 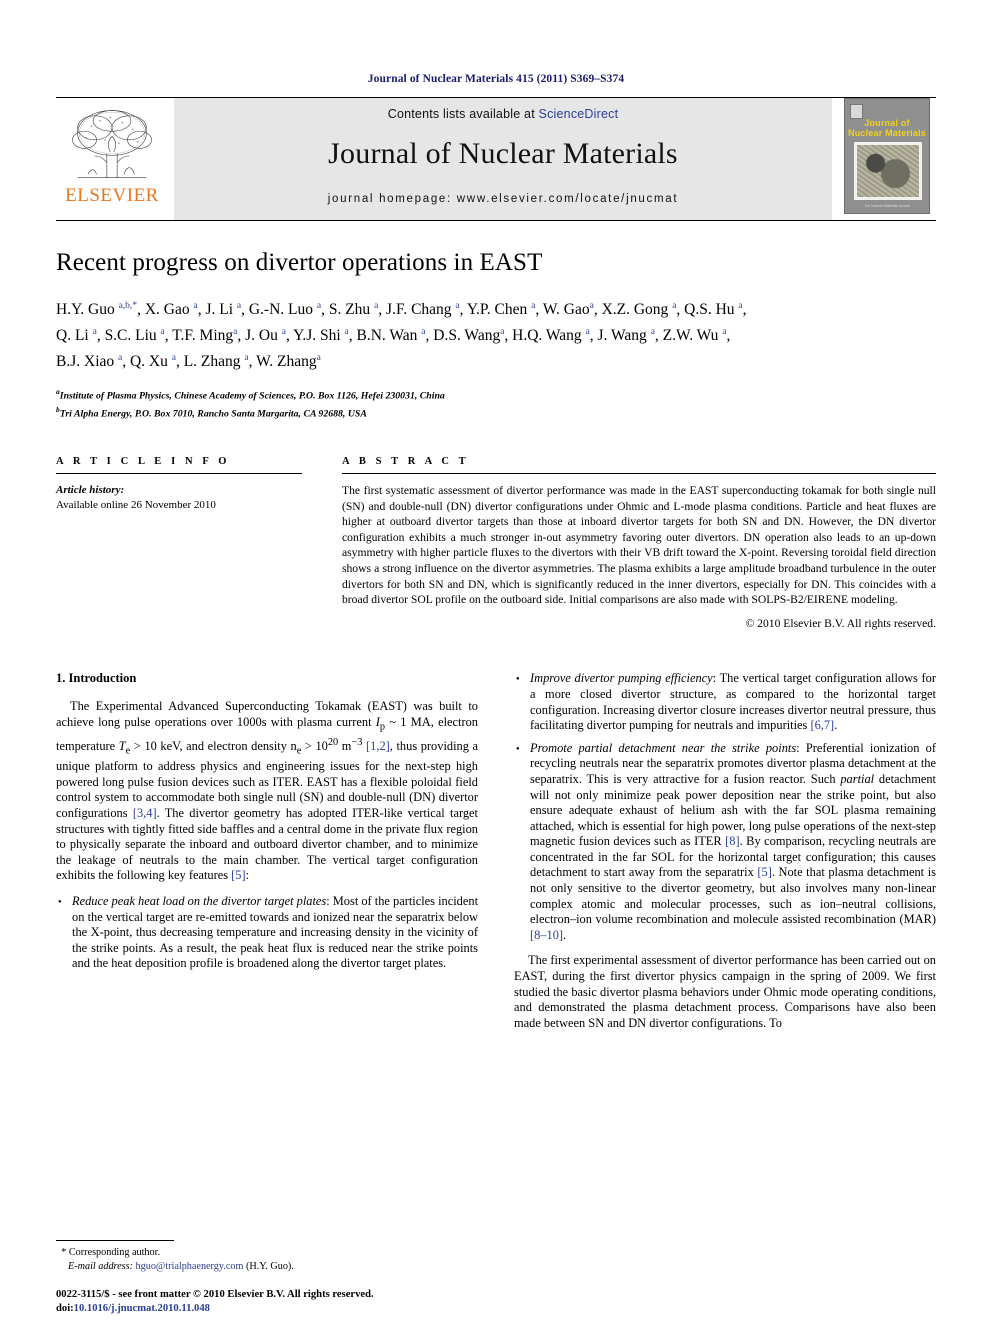 I want to click on doi-line: doi:10.1016/j.jnucmat.2010.11.048, so click(x=316, y=1309).